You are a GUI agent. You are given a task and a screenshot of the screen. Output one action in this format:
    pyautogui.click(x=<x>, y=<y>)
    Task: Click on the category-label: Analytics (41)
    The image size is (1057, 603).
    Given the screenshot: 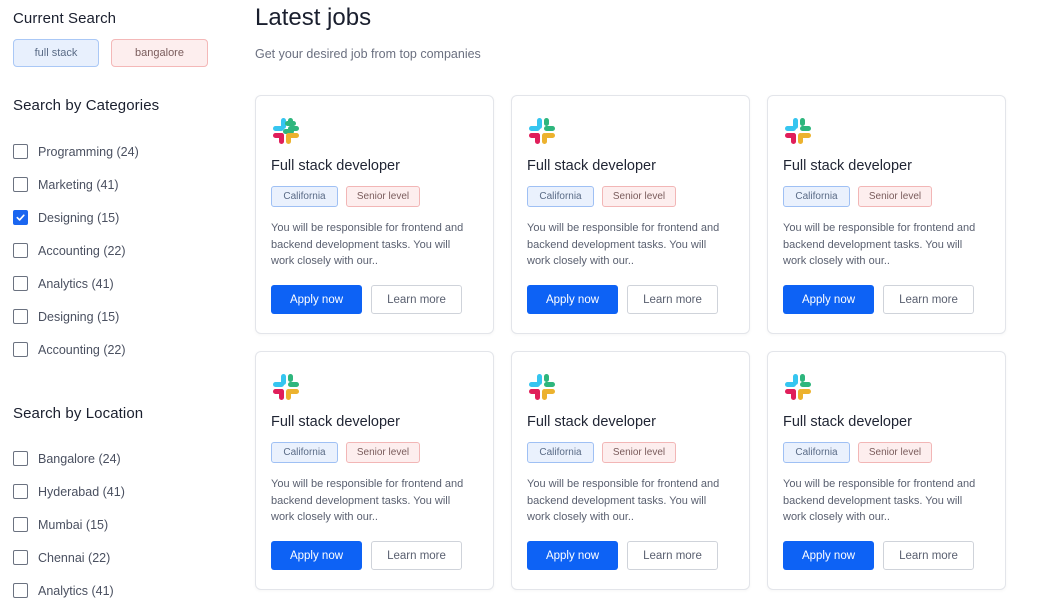 What is the action you would take?
    pyautogui.click(x=76, y=283)
    